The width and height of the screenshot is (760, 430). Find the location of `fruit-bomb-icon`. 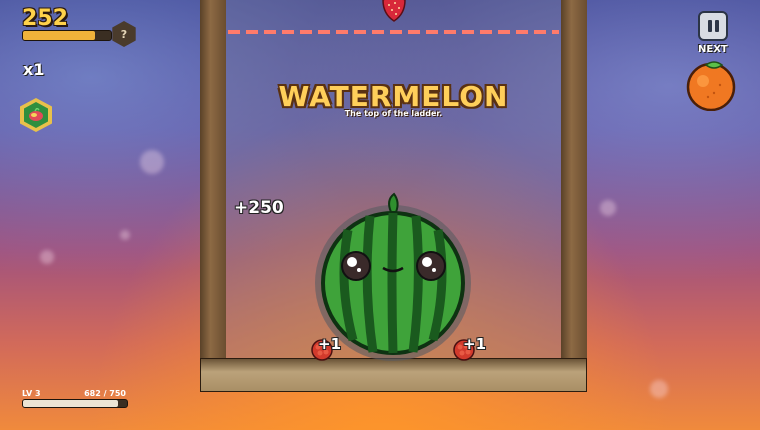

fruit-bomb-icon is located at coordinates (36, 115).